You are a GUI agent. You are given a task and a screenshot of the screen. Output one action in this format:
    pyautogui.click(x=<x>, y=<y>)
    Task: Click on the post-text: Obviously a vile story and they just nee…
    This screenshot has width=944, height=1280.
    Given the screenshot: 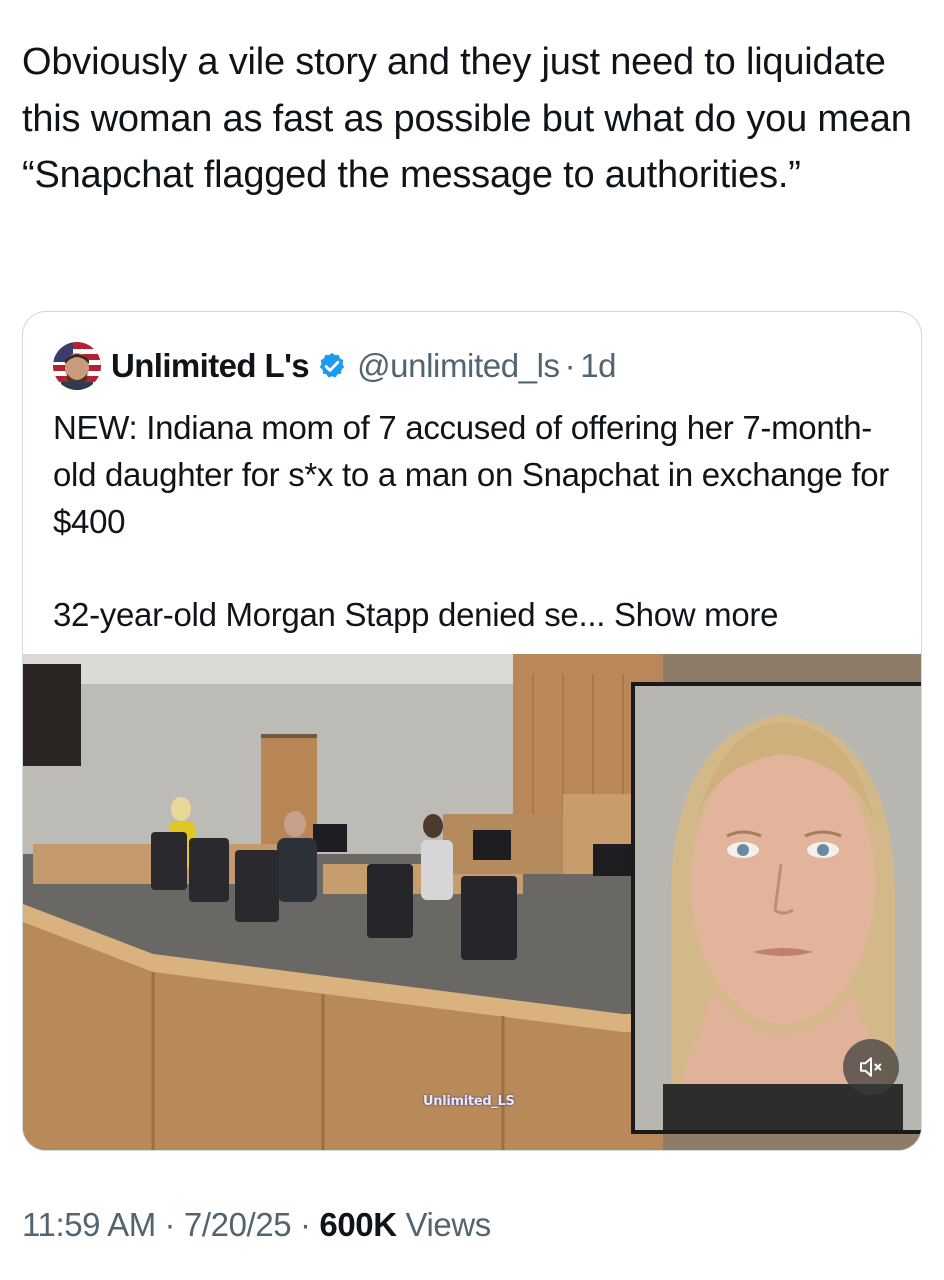 What is the action you would take?
    pyautogui.click(x=467, y=118)
    